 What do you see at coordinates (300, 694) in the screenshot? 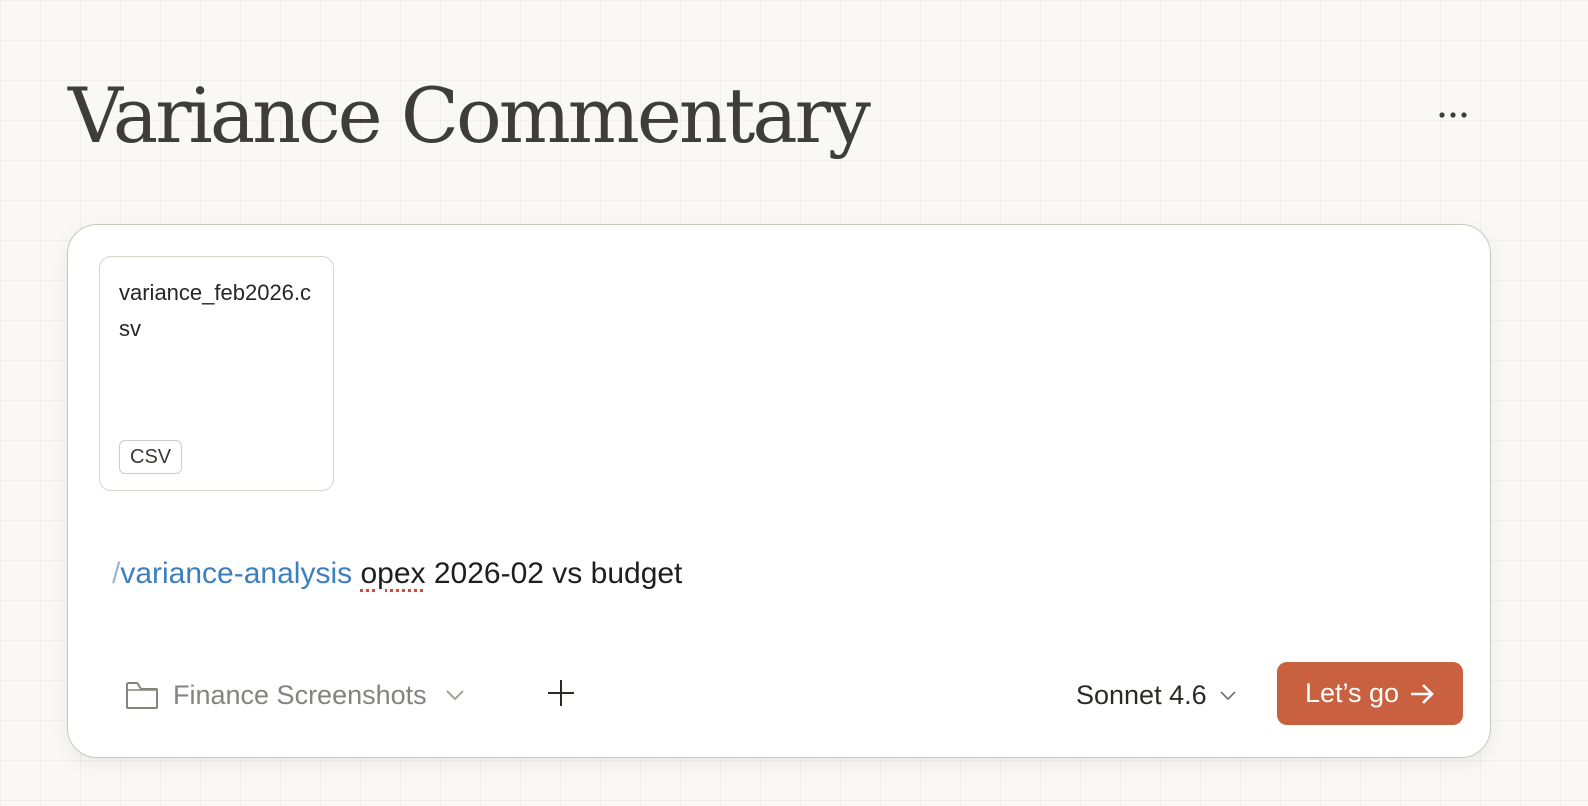
I see `project-label: Finance Screenshots` at bounding box center [300, 694].